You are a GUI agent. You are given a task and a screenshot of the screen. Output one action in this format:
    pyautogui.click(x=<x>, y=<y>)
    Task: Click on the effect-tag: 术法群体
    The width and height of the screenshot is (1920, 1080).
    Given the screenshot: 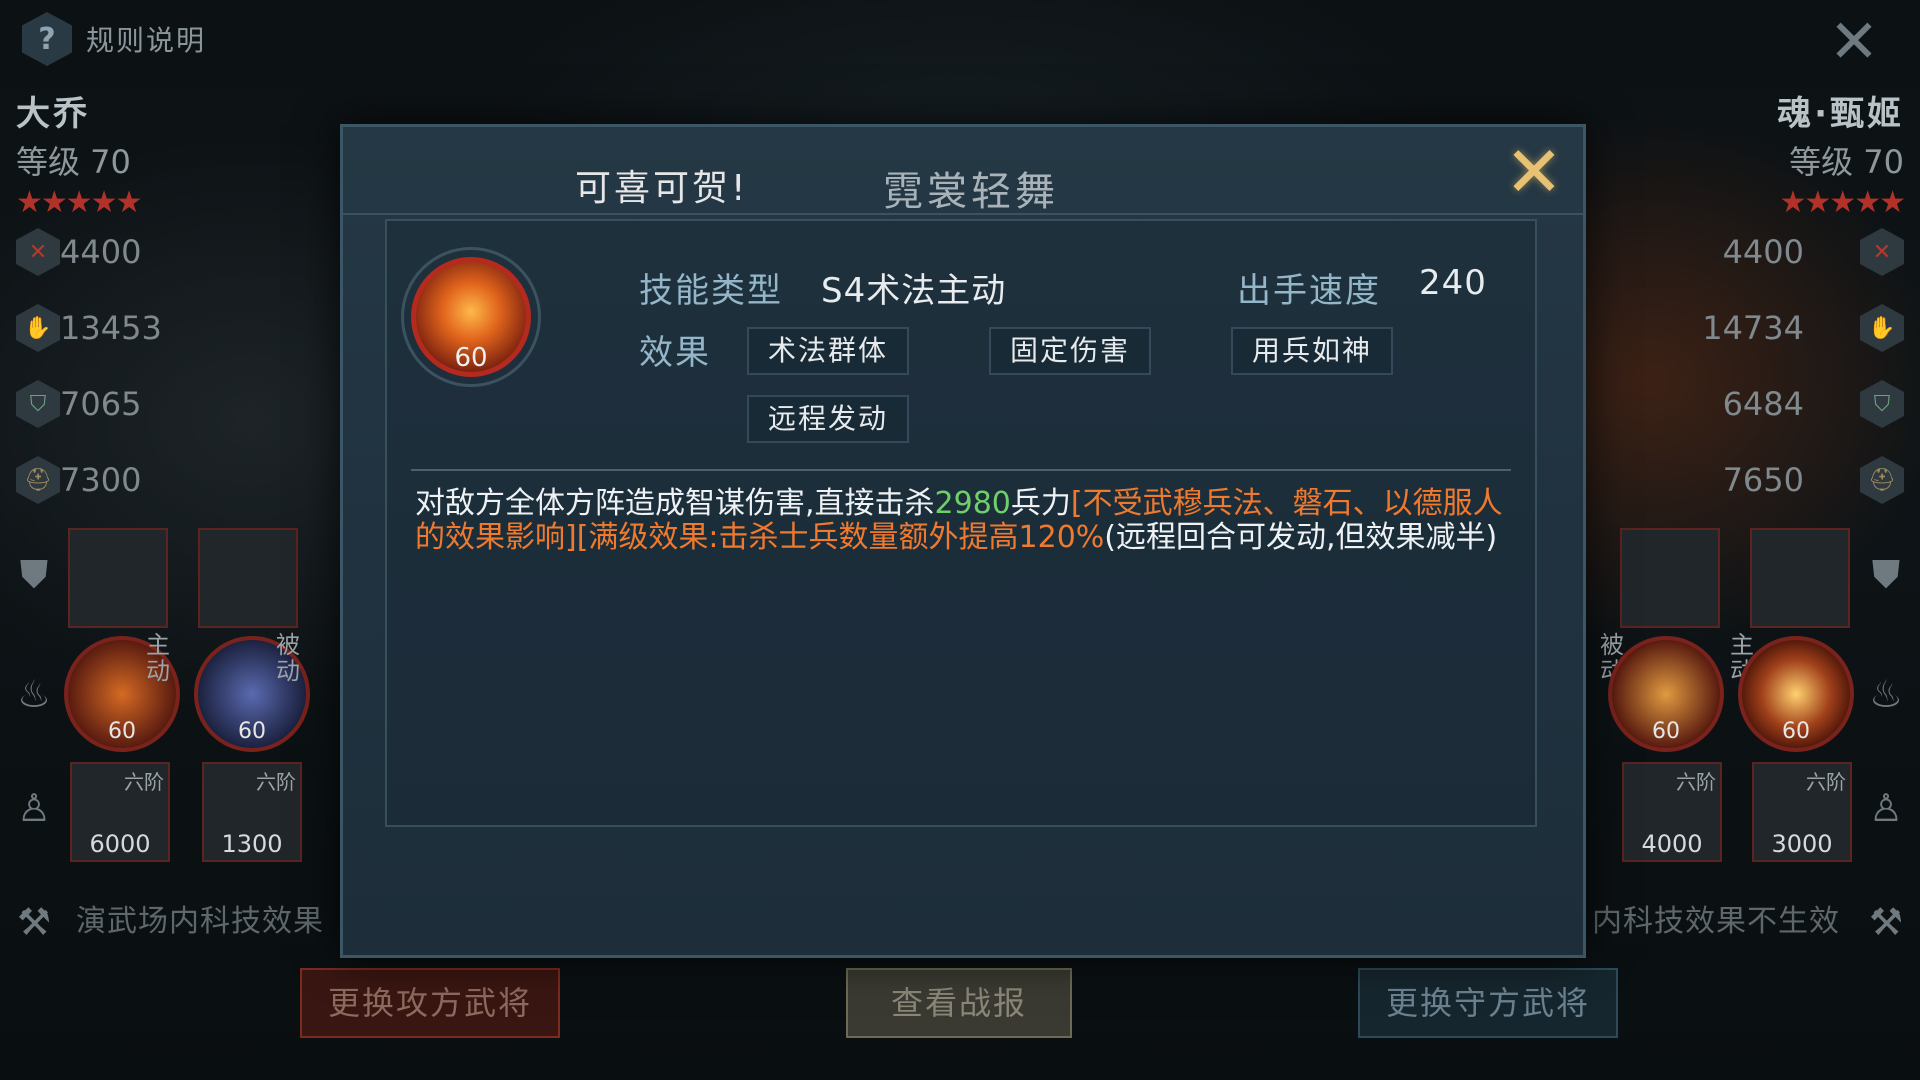 What is the action you would take?
    pyautogui.click(x=828, y=351)
    